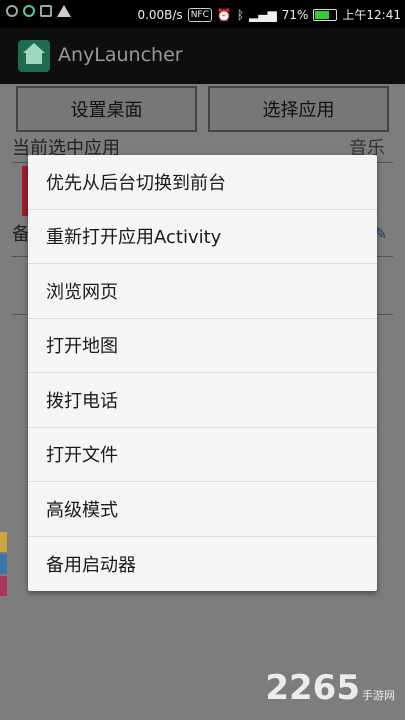 Image resolution: width=405 pixels, height=720 pixels. Describe the element at coordinates (64, 11) in the screenshot. I see `warning-icon` at that location.